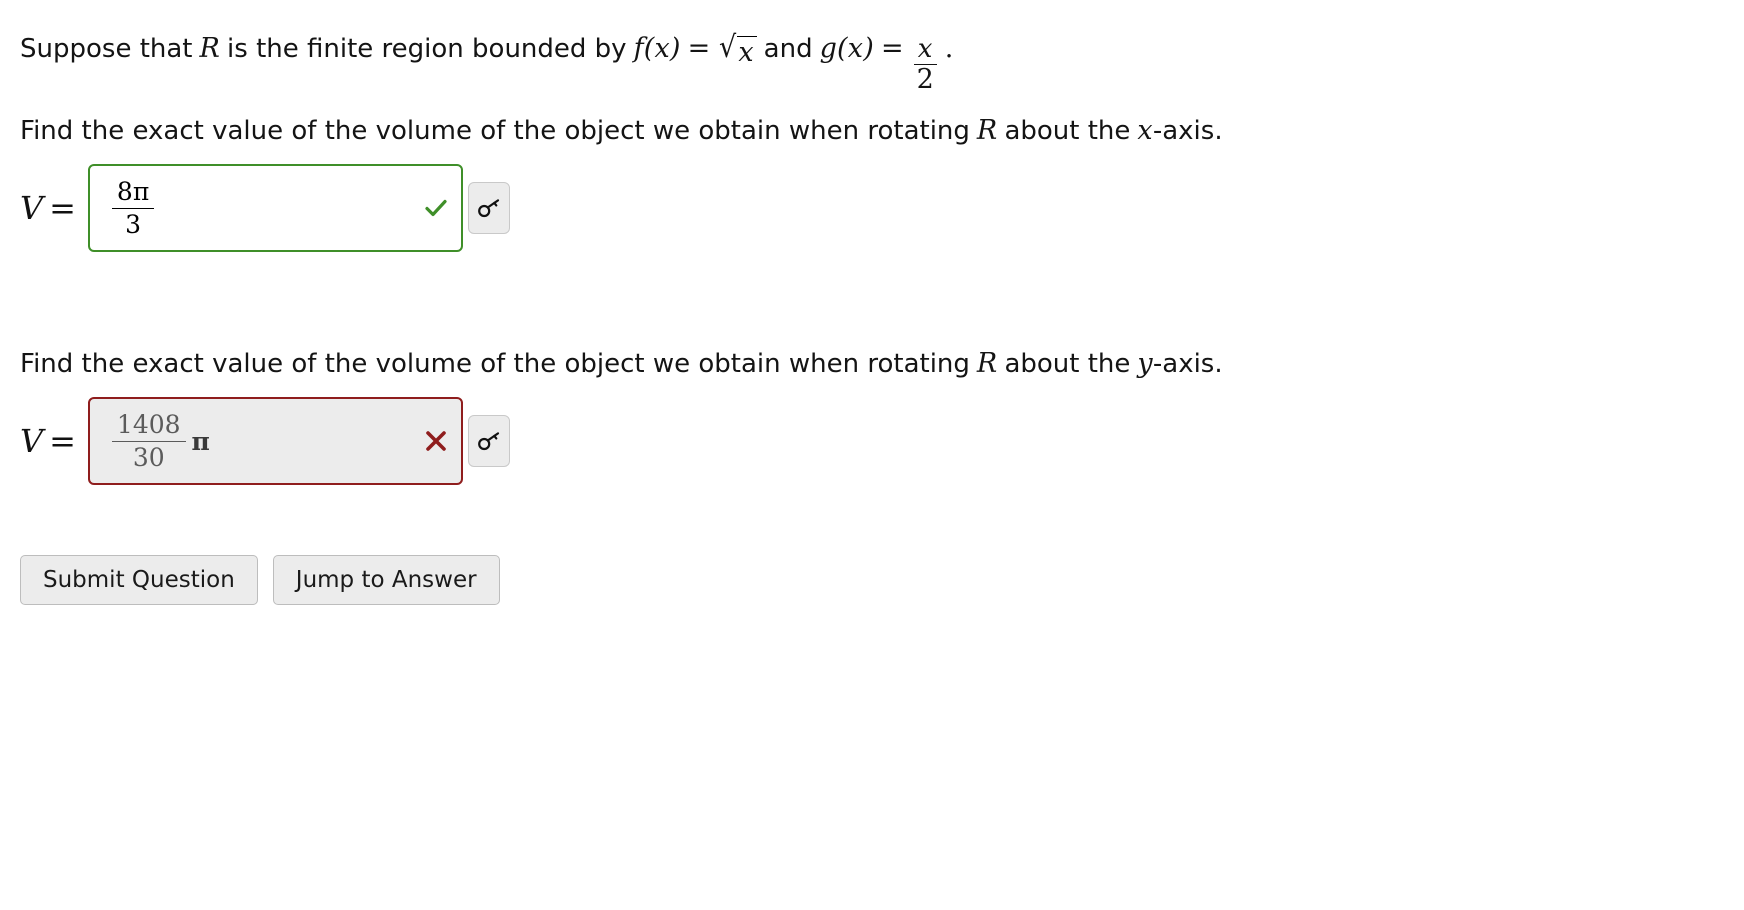 Image resolution: width=1744 pixels, height=910 pixels. What do you see at coordinates (427, 49) in the screenshot?
I see `statement-intro-mid: is the finite region bounded by` at bounding box center [427, 49].